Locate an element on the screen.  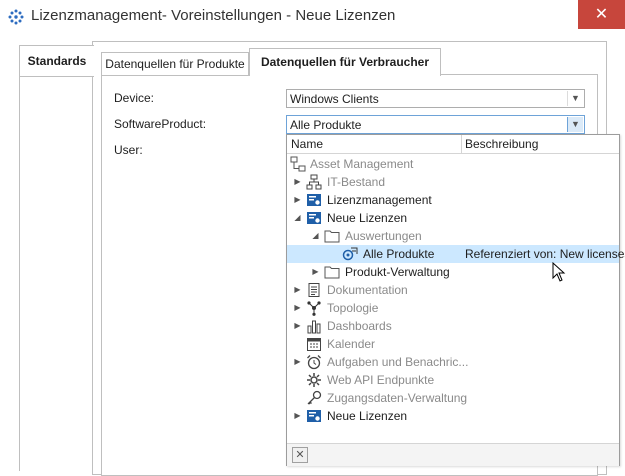
alarm-clock-icon is located at coordinates (314, 362).